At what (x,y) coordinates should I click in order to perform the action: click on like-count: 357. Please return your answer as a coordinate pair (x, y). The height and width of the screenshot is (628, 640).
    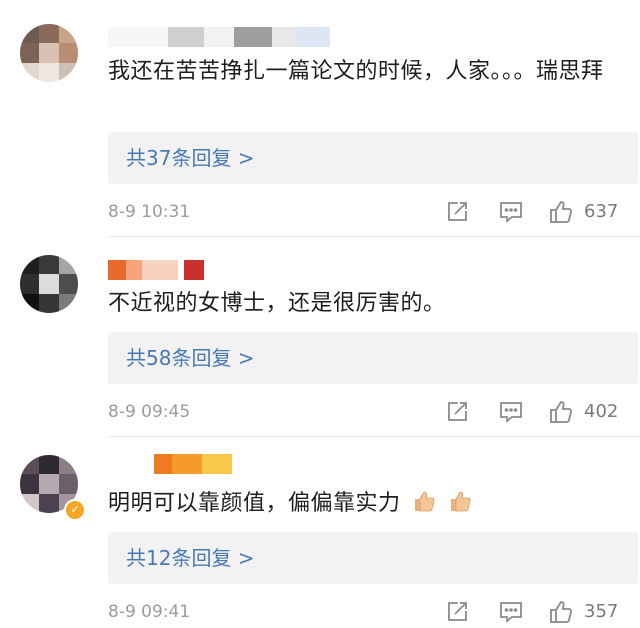
    Looking at the image, I should click on (601, 611).